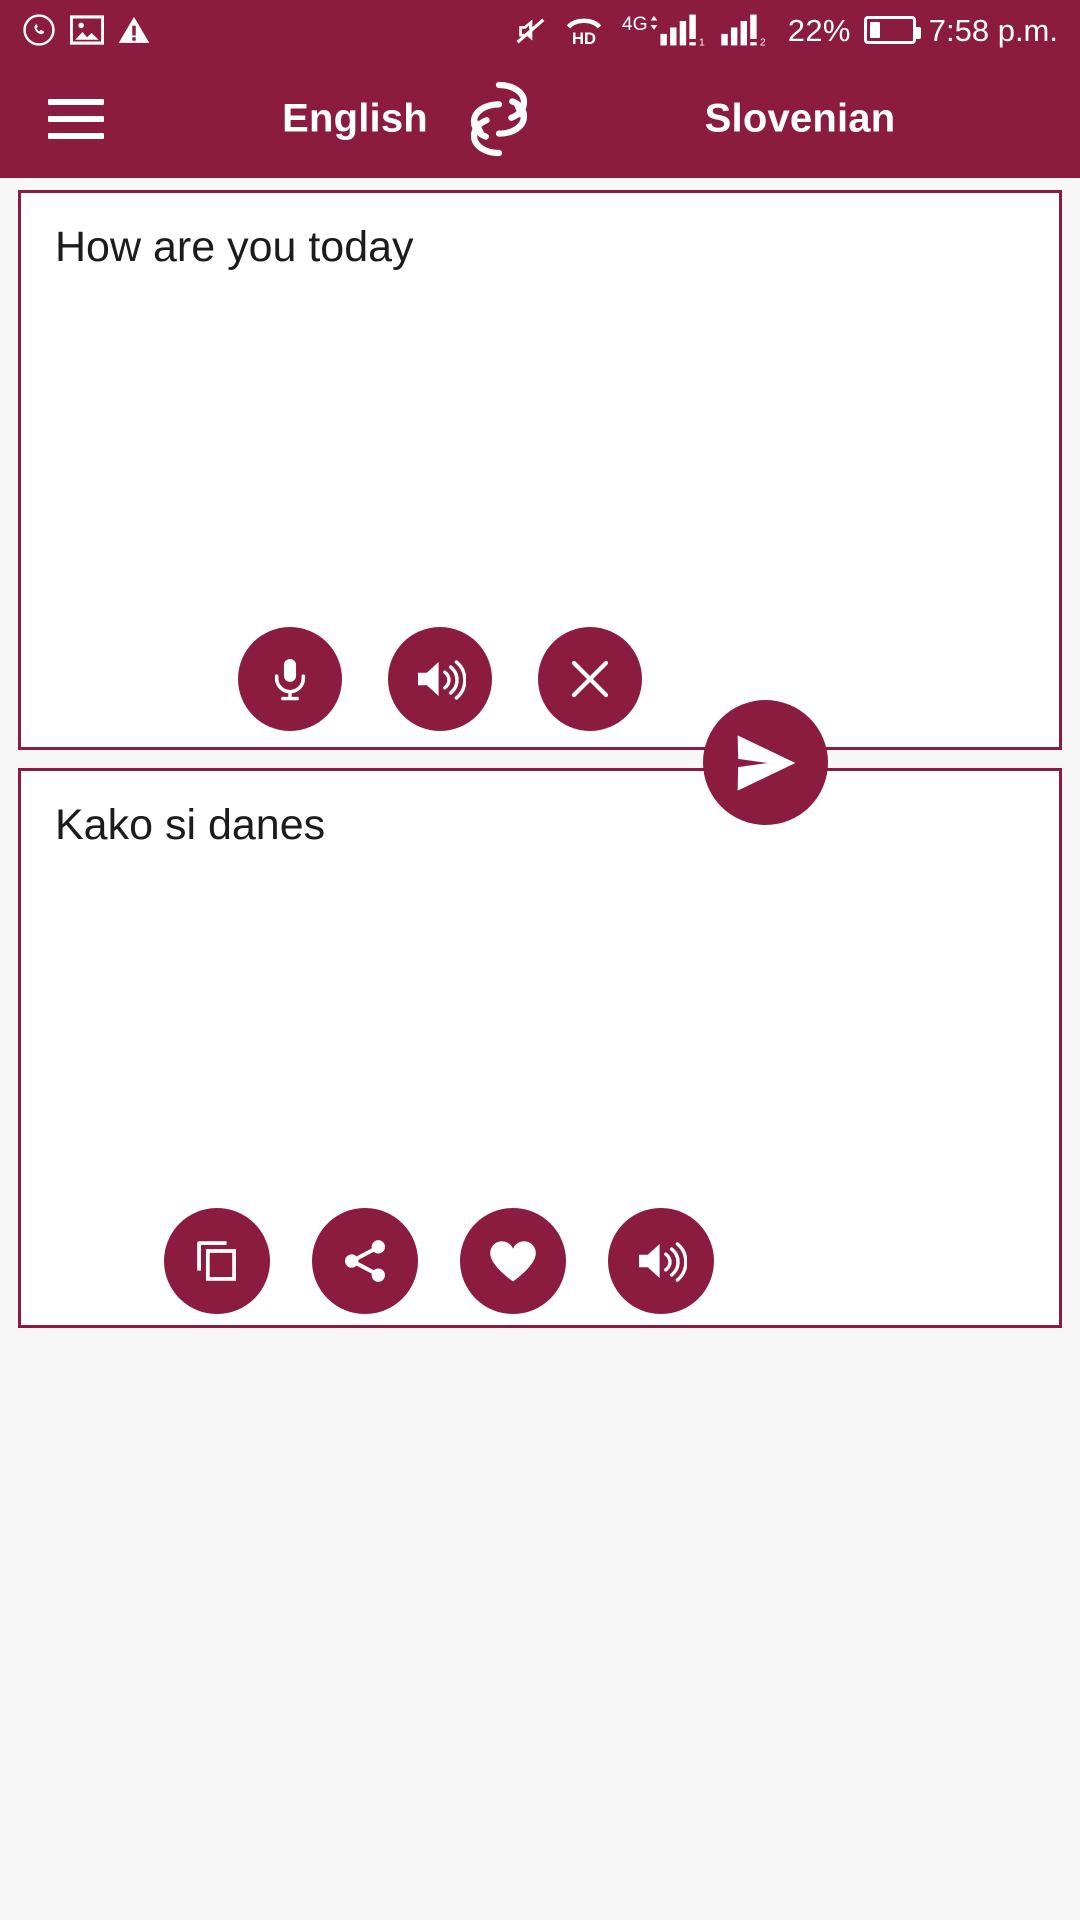  I want to click on send-paper-plane-icon, so click(766, 763).